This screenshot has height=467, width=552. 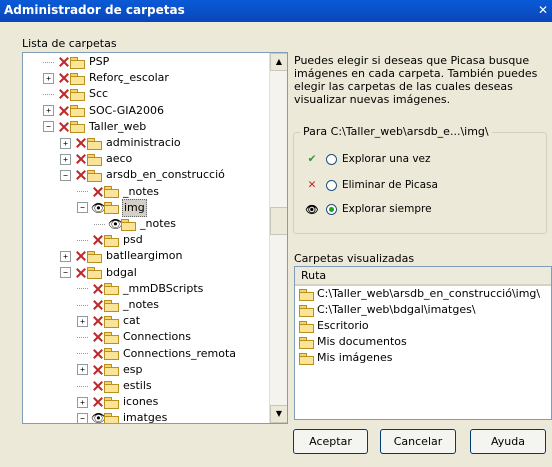 What do you see at coordinates (110, 240) in the screenshot?
I see `tree-item: psd` at bounding box center [110, 240].